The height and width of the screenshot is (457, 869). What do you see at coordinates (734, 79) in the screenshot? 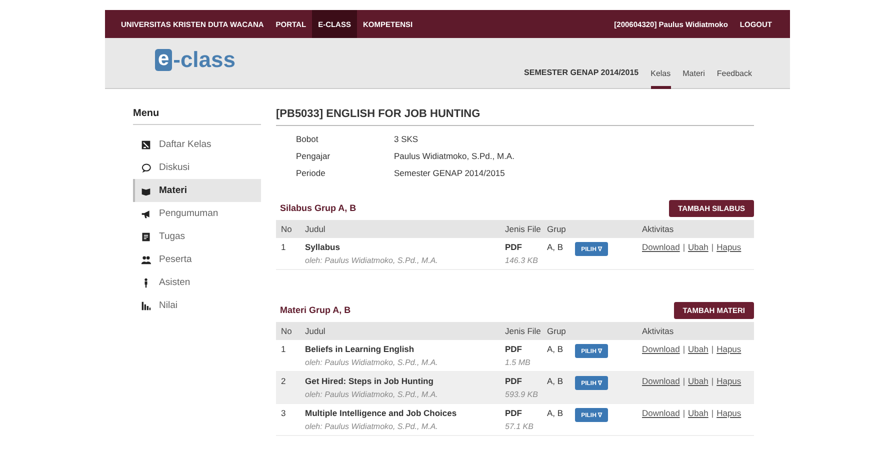
I see `header-tab: Feedback` at bounding box center [734, 79].